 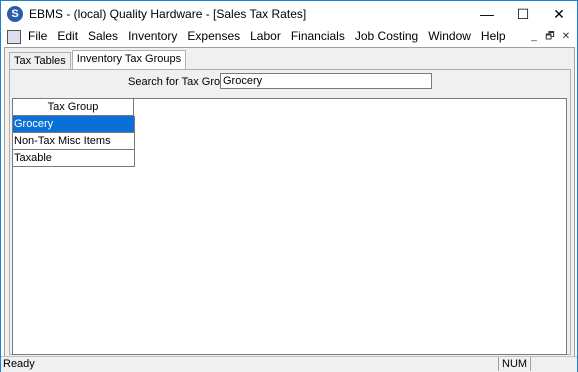 What do you see at coordinates (514, 364) in the screenshot?
I see `num-lock-indicator: NUM` at bounding box center [514, 364].